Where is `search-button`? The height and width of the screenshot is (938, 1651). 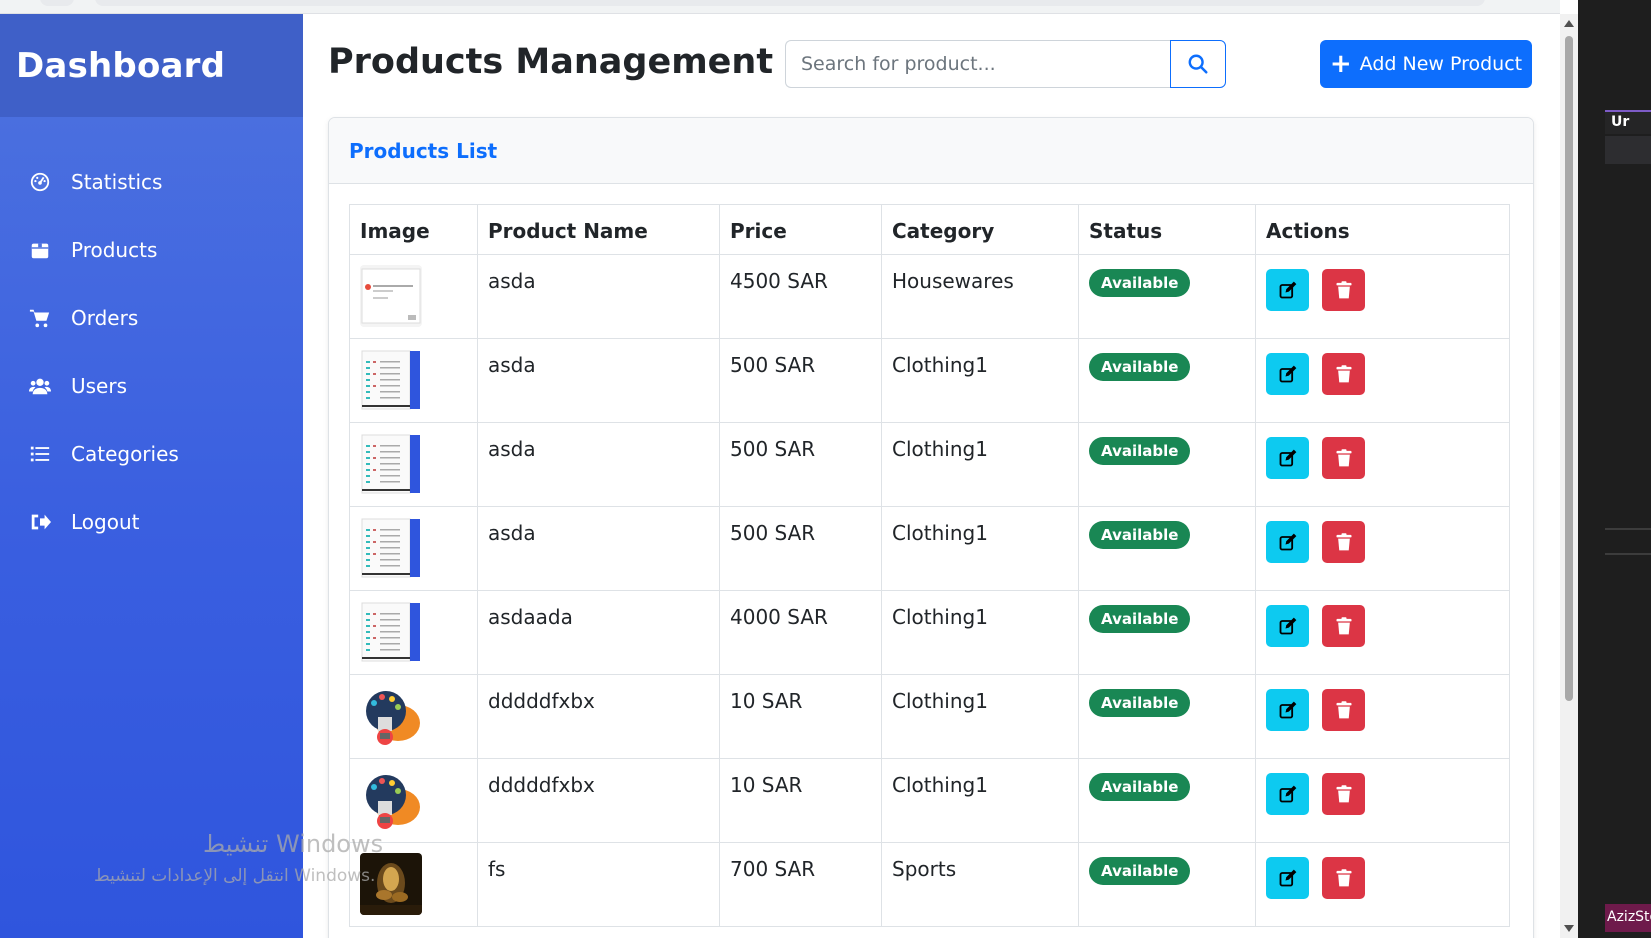 search-button is located at coordinates (1198, 64).